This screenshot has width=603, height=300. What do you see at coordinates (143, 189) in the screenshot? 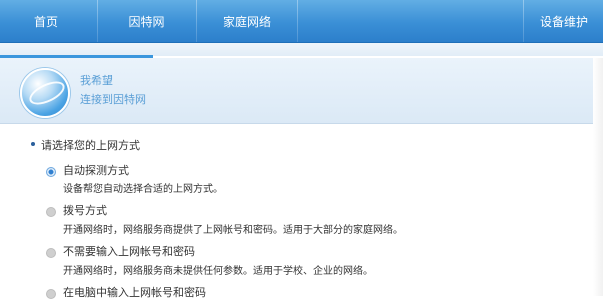
I see `option-desc-auto-detect: 设备帮您自动选择合适的上网方式。` at bounding box center [143, 189].